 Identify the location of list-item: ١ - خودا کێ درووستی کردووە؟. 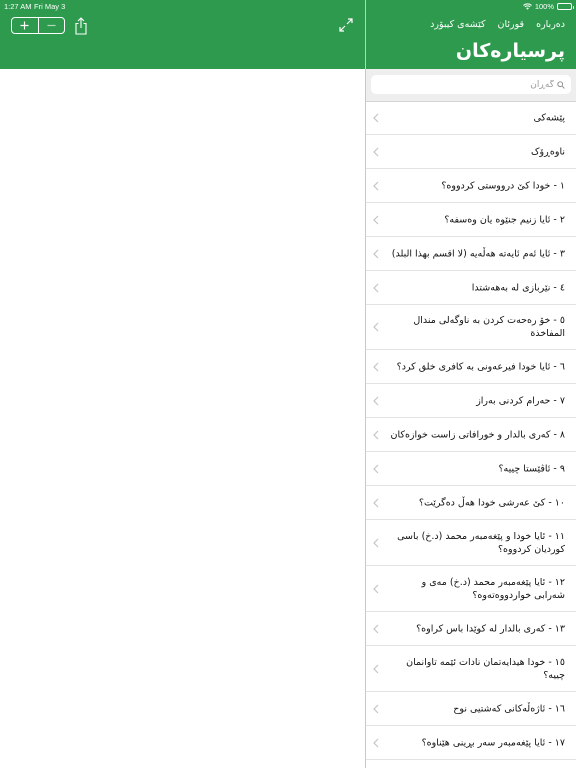
(471, 186).